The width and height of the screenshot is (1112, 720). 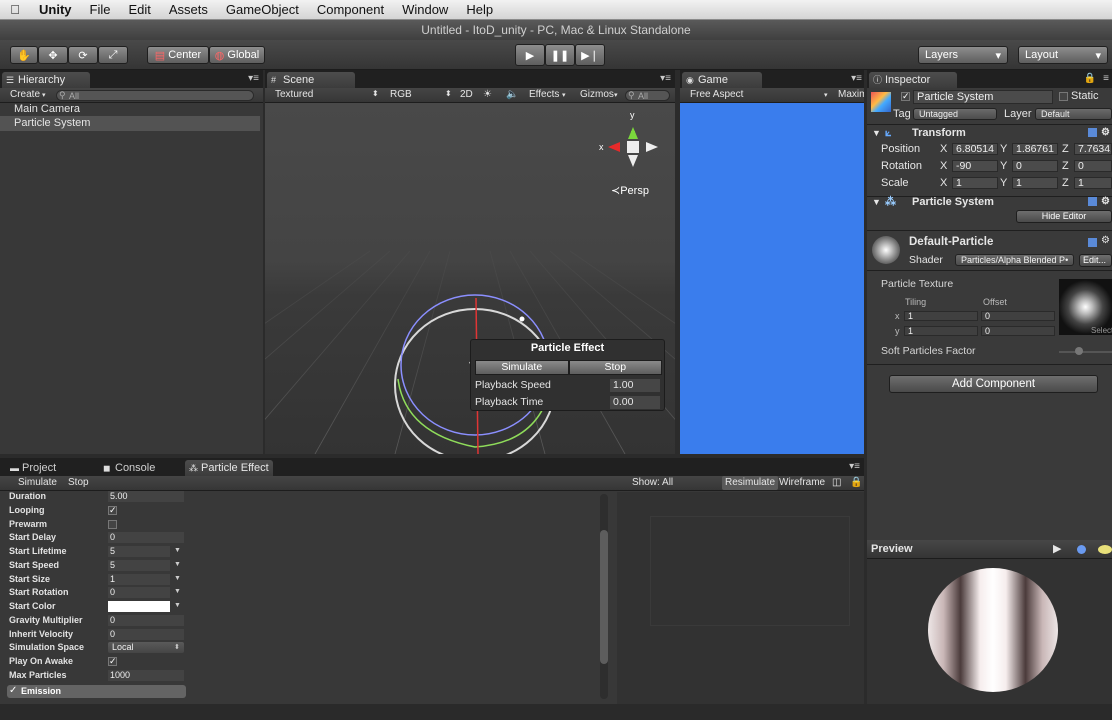 I want to click on menu-assets: Assets, so click(x=188, y=9).